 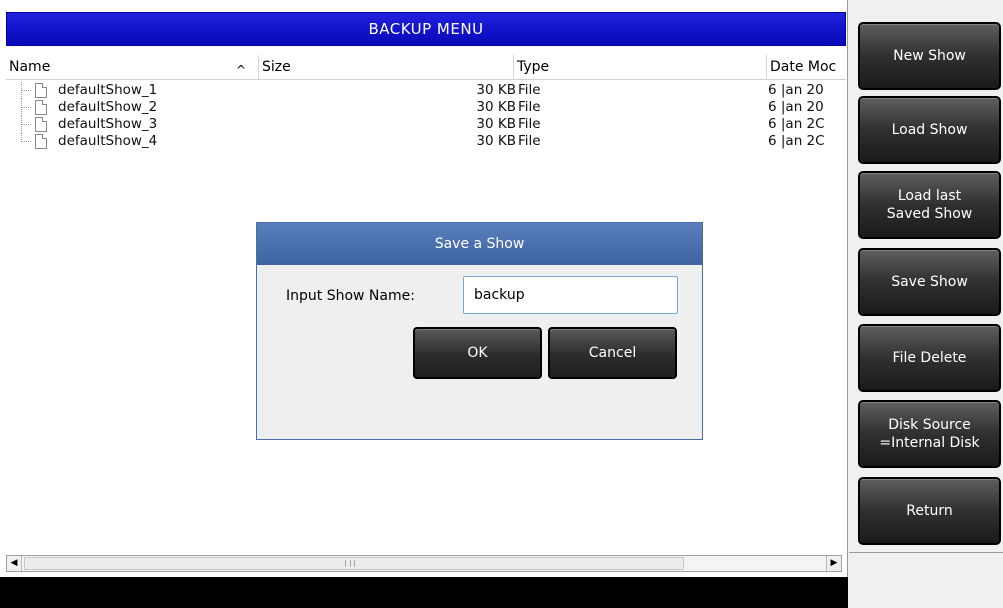 I want to click on menu-title-bar: BACKUP MENU, so click(x=426, y=29).